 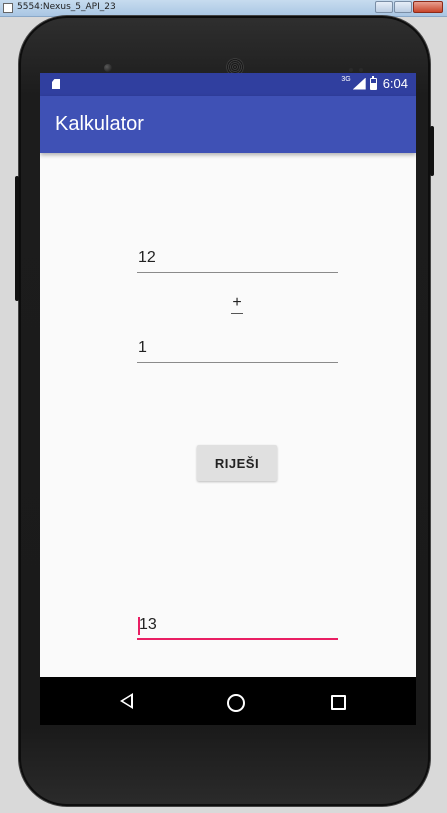 I want to click on battery-icon, so click(x=373, y=82).